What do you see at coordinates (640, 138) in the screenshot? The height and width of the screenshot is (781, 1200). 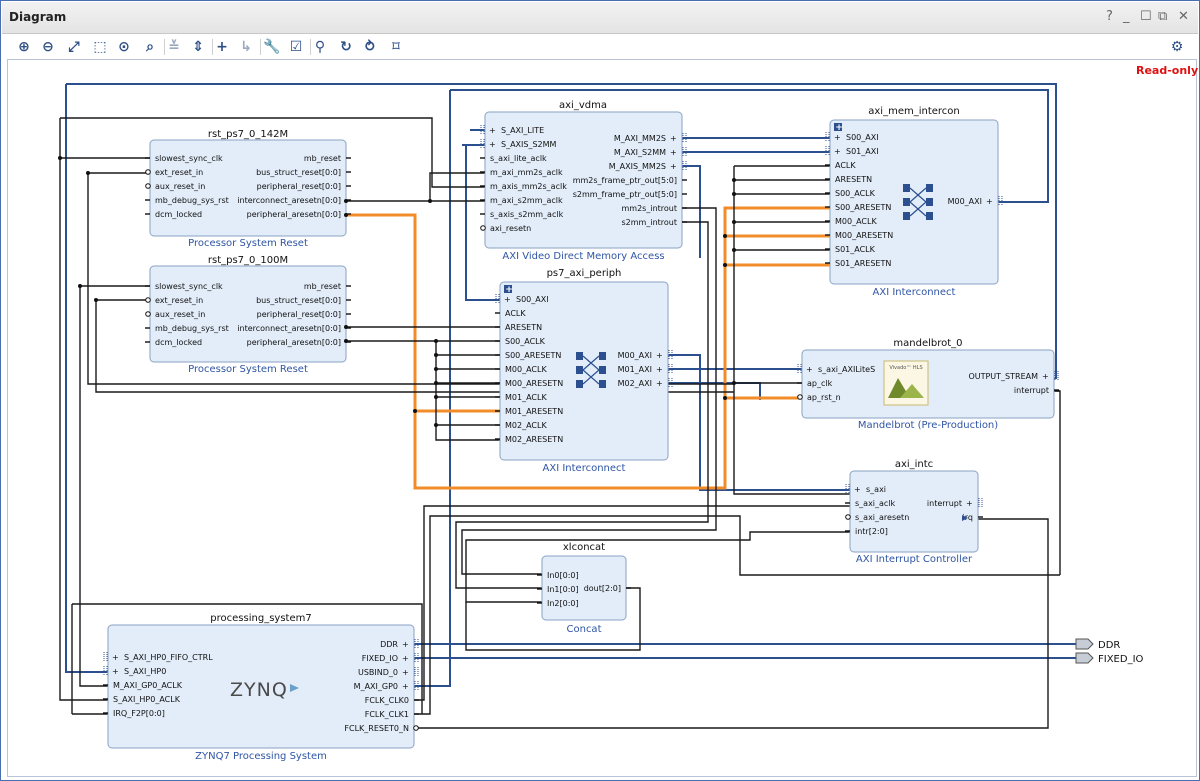 I see `port-label-M_AXI_MM2S: M_AXI_MM2S` at bounding box center [640, 138].